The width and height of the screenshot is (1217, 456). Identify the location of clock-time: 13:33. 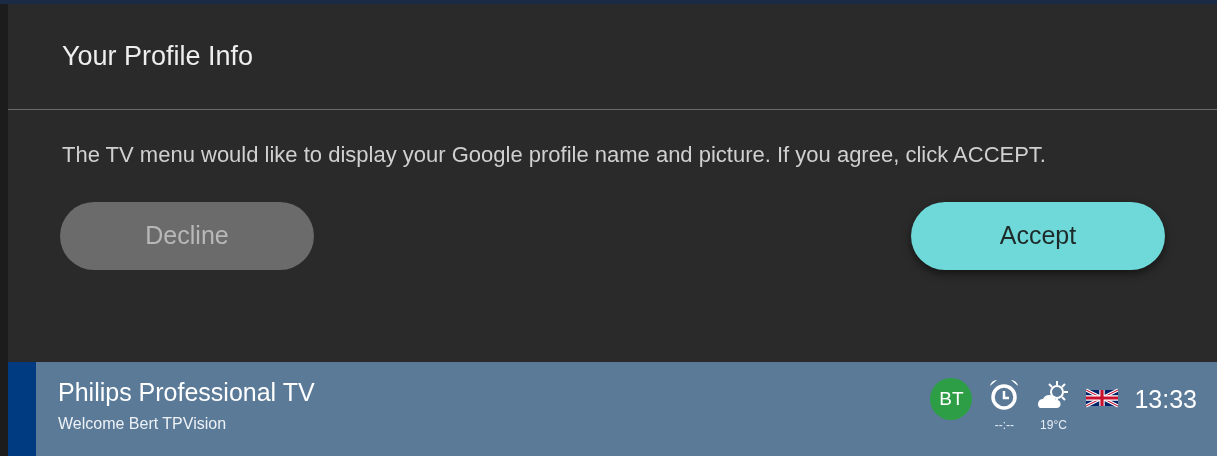
(1165, 399).